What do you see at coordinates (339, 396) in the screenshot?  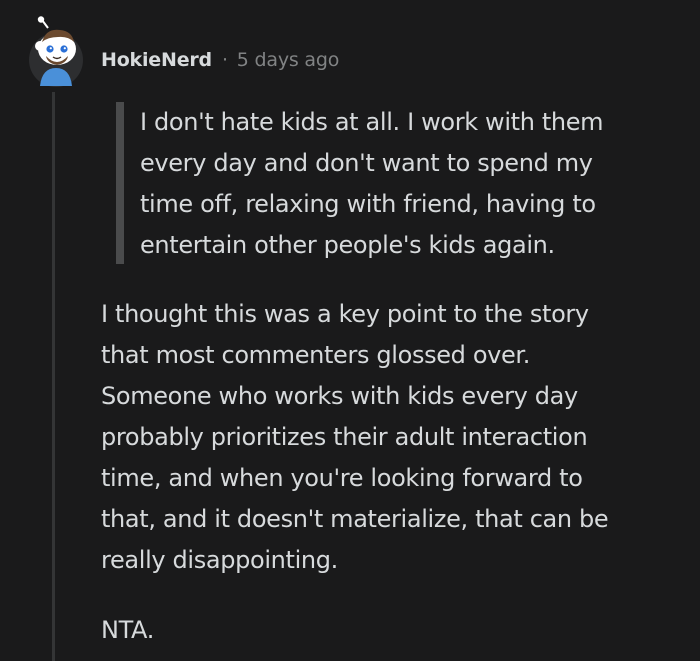 I see `body-line: Someone who works with kids every day` at bounding box center [339, 396].